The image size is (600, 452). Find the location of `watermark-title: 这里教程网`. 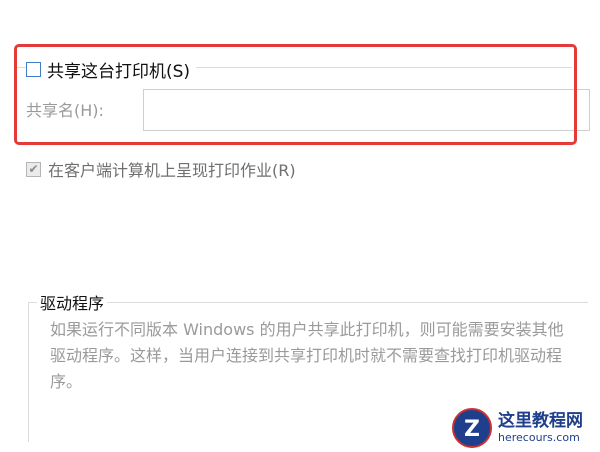

watermark-title: 这里教程网 is located at coordinates (540, 421).